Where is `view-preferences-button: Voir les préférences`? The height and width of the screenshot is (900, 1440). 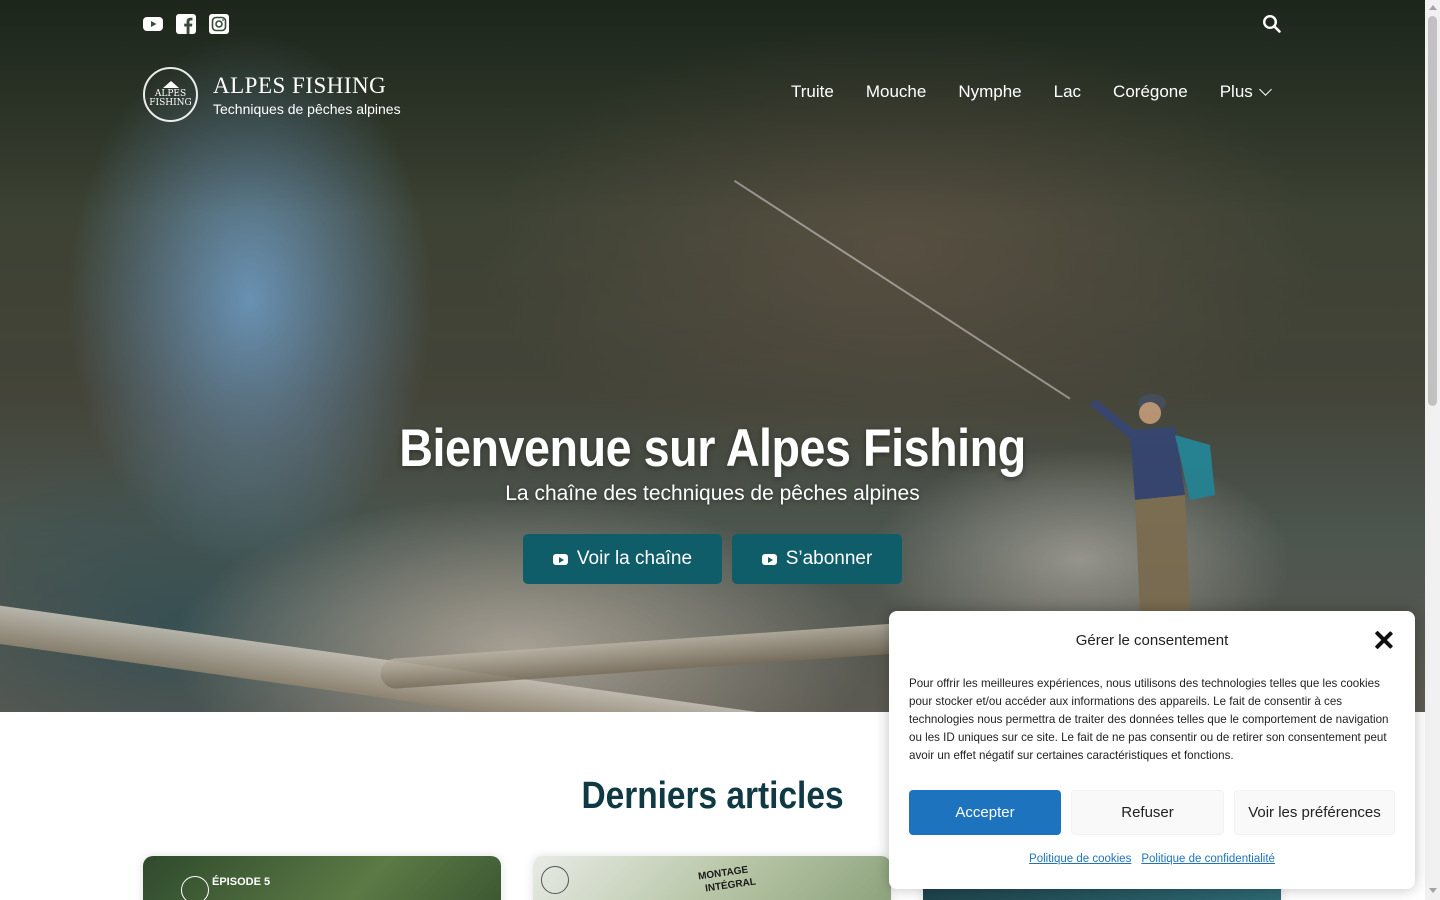
view-preferences-button: Voir les préférences is located at coordinates (1314, 812).